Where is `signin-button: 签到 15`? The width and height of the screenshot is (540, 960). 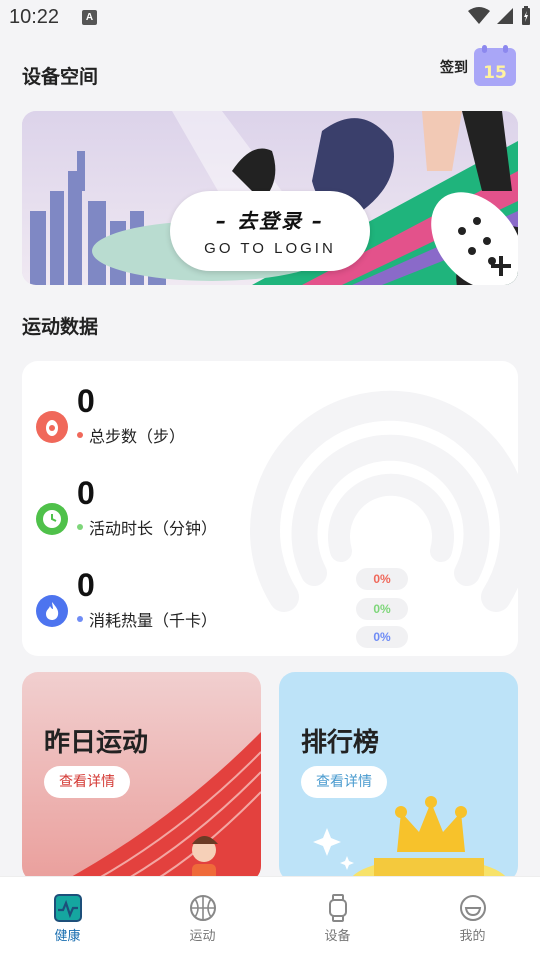 signin-button: 签到 15 is located at coordinates (478, 65).